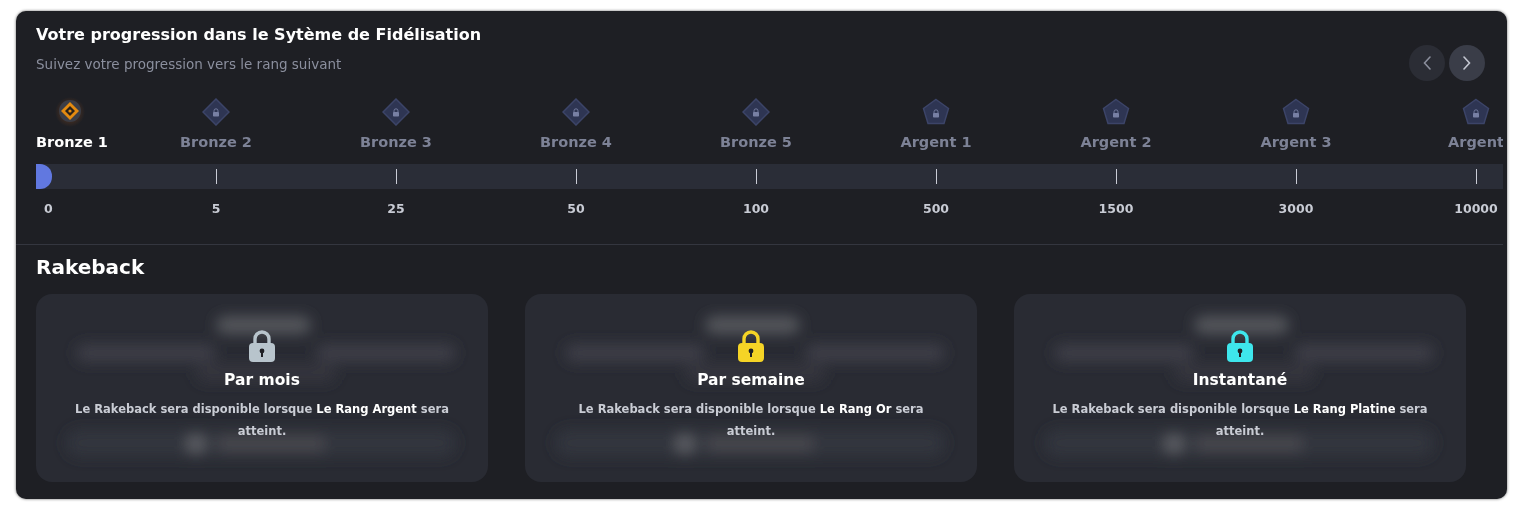  What do you see at coordinates (751, 380) in the screenshot?
I see `card-title: Par semaine` at bounding box center [751, 380].